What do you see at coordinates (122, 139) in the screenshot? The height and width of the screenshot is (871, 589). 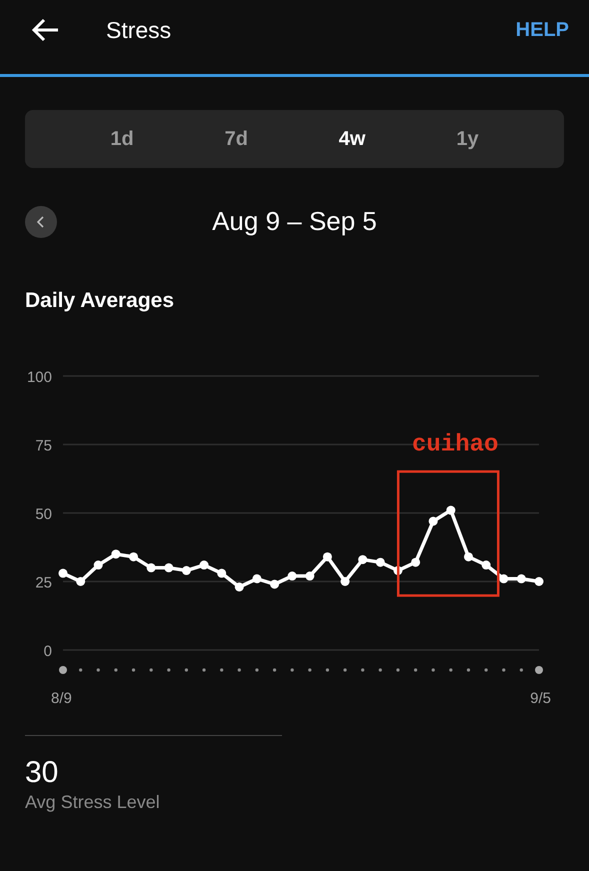 I see `range-tab: 1d` at bounding box center [122, 139].